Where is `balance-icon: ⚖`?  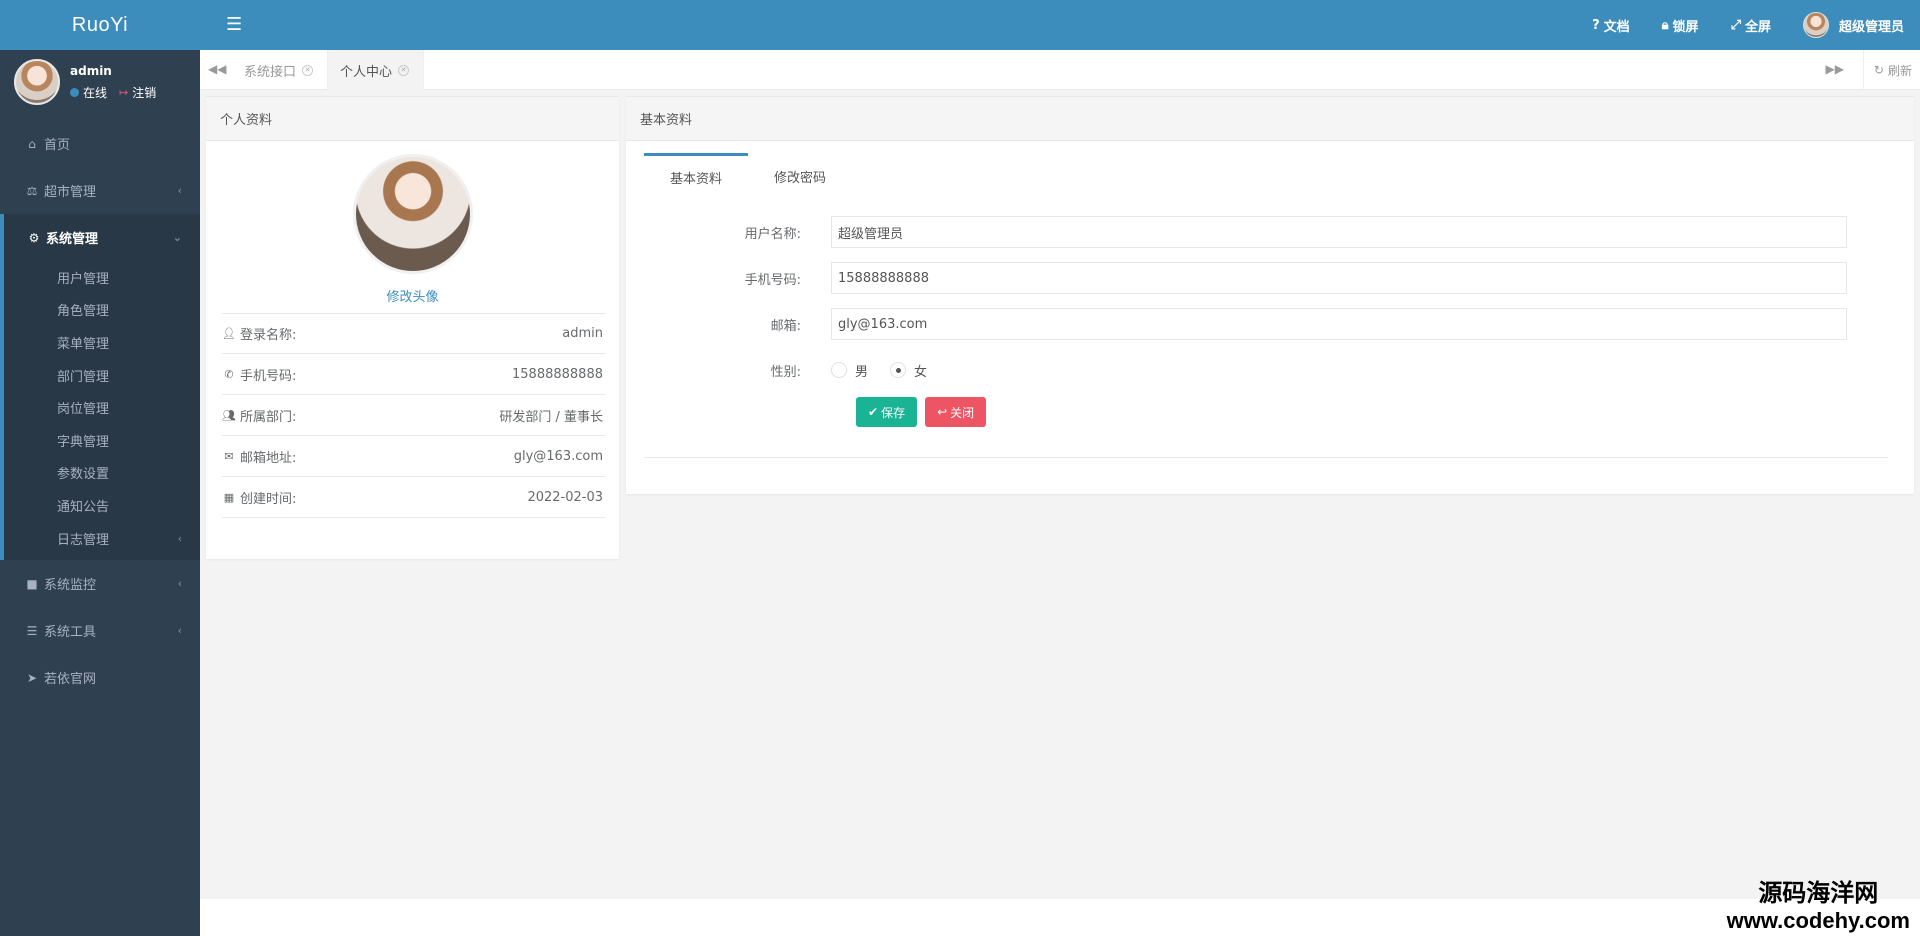 balance-icon: ⚖ is located at coordinates (32, 190).